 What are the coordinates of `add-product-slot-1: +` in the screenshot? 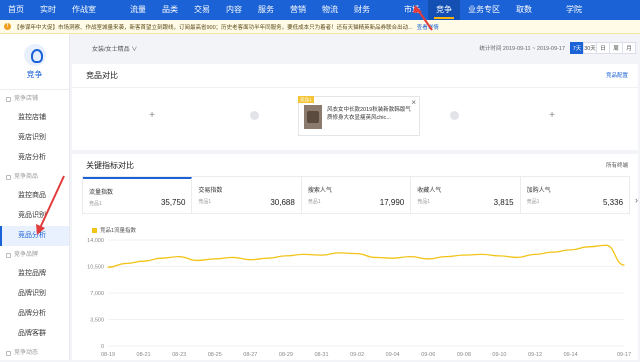 It's located at (152, 115).